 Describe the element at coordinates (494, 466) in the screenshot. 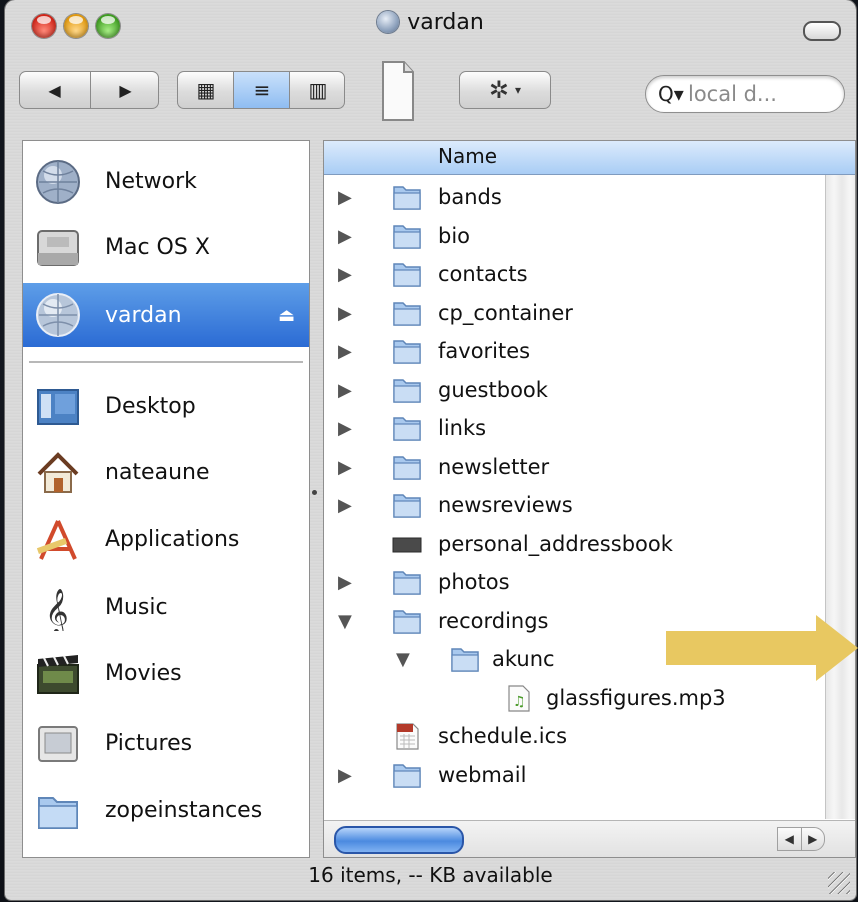

I see `list-item-name: newsletter` at that location.